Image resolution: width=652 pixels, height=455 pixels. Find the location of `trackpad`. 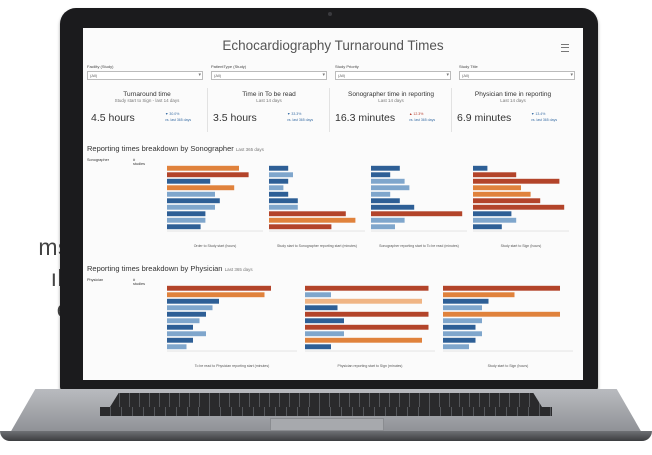

trackpad is located at coordinates (327, 424).